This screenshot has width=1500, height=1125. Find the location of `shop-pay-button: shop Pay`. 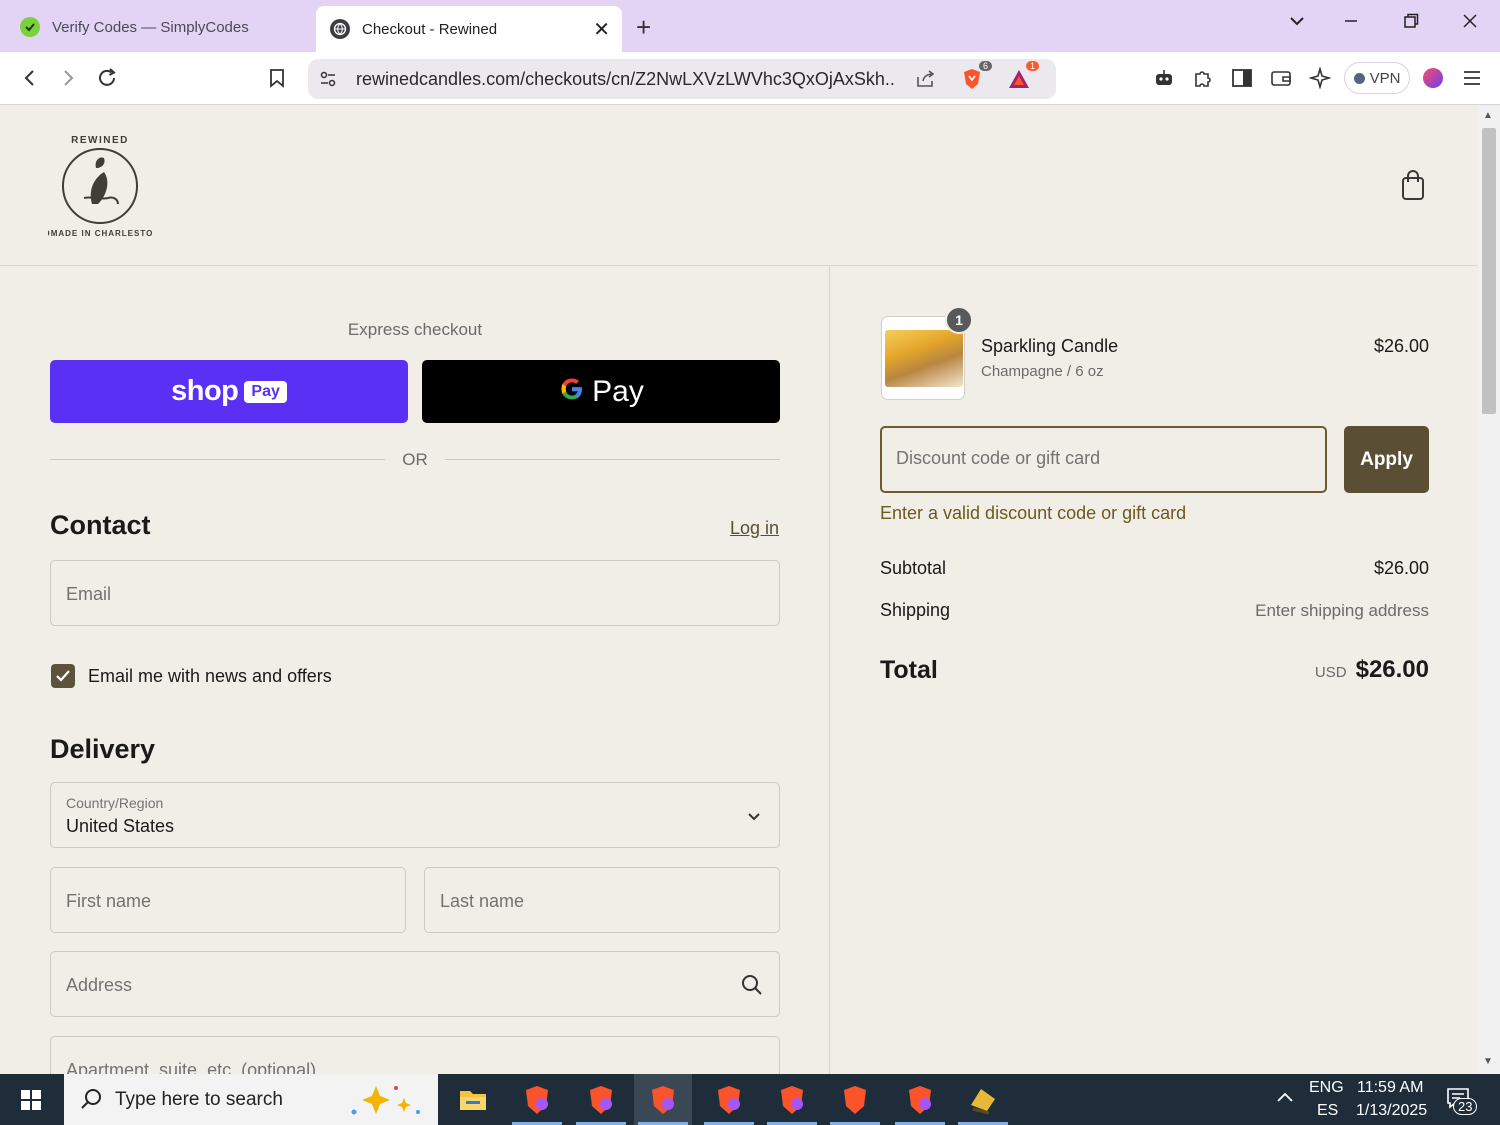

shop-pay-button: shop Pay is located at coordinates (229, 391).